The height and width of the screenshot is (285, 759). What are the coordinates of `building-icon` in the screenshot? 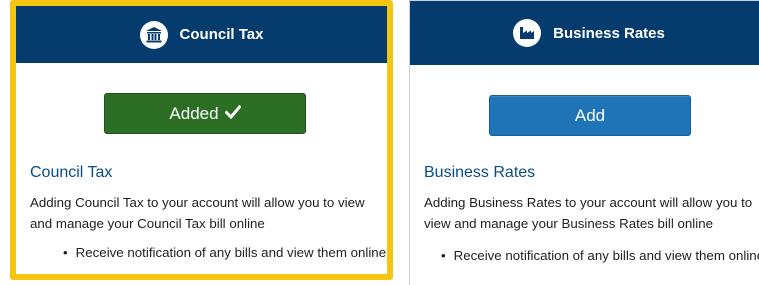 It's located at (153, 34).